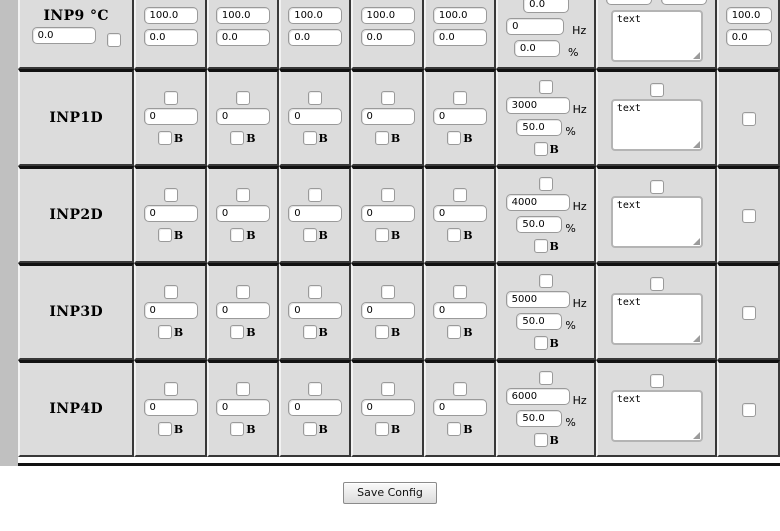  Describe the element at coordinates (387, 389) in the screenshot. I see `inp4d-col-4-checkbox` at that location.